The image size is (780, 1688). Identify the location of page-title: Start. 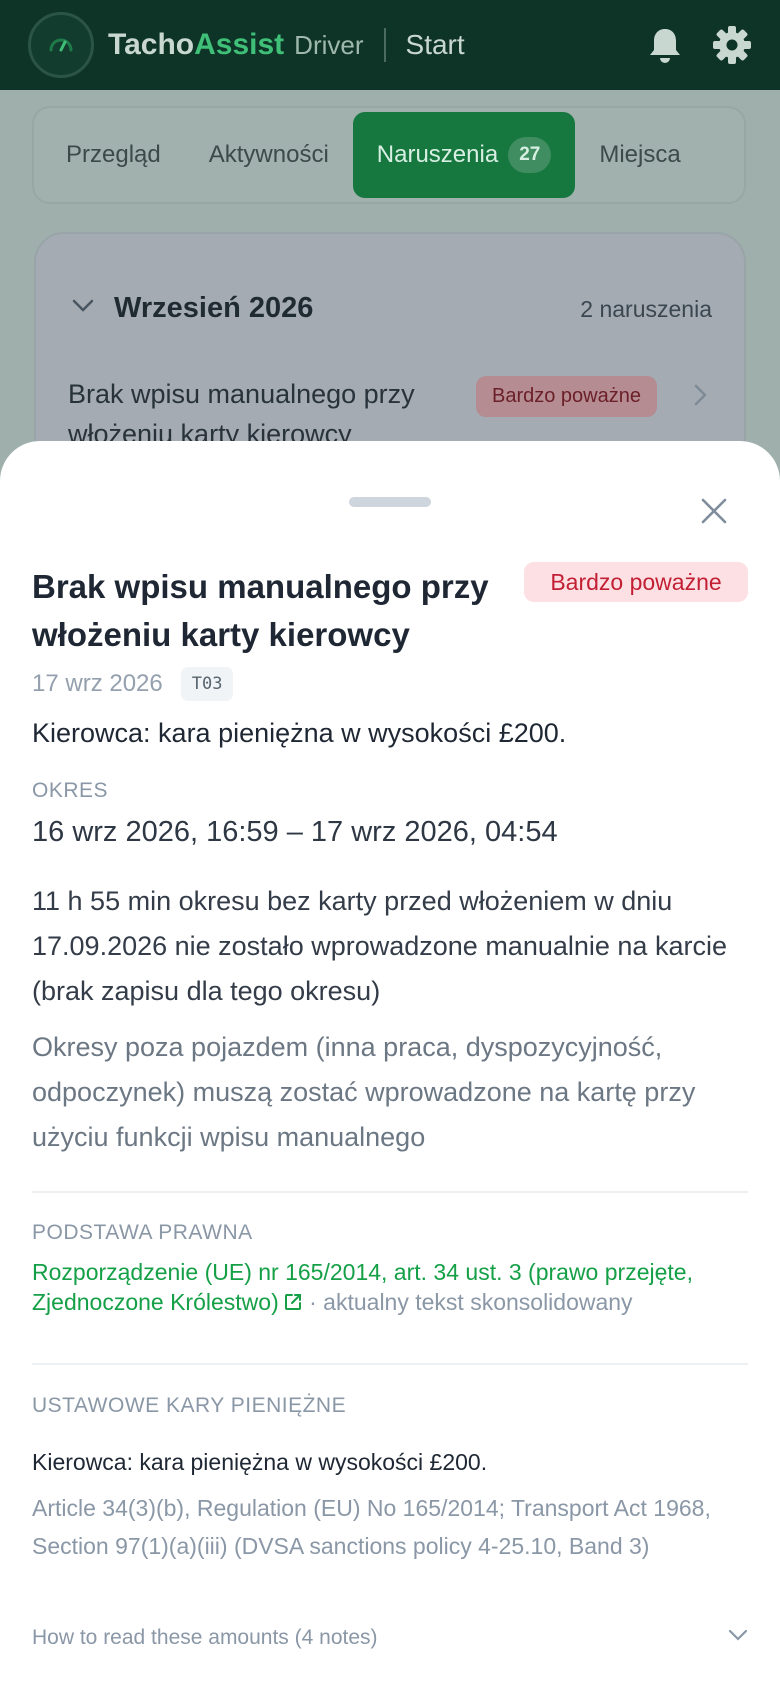
(435, 45).